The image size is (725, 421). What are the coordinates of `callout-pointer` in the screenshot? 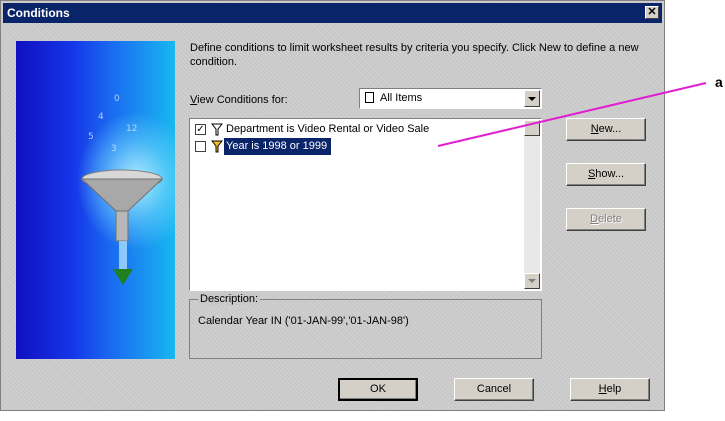 It's located at (572, 114).